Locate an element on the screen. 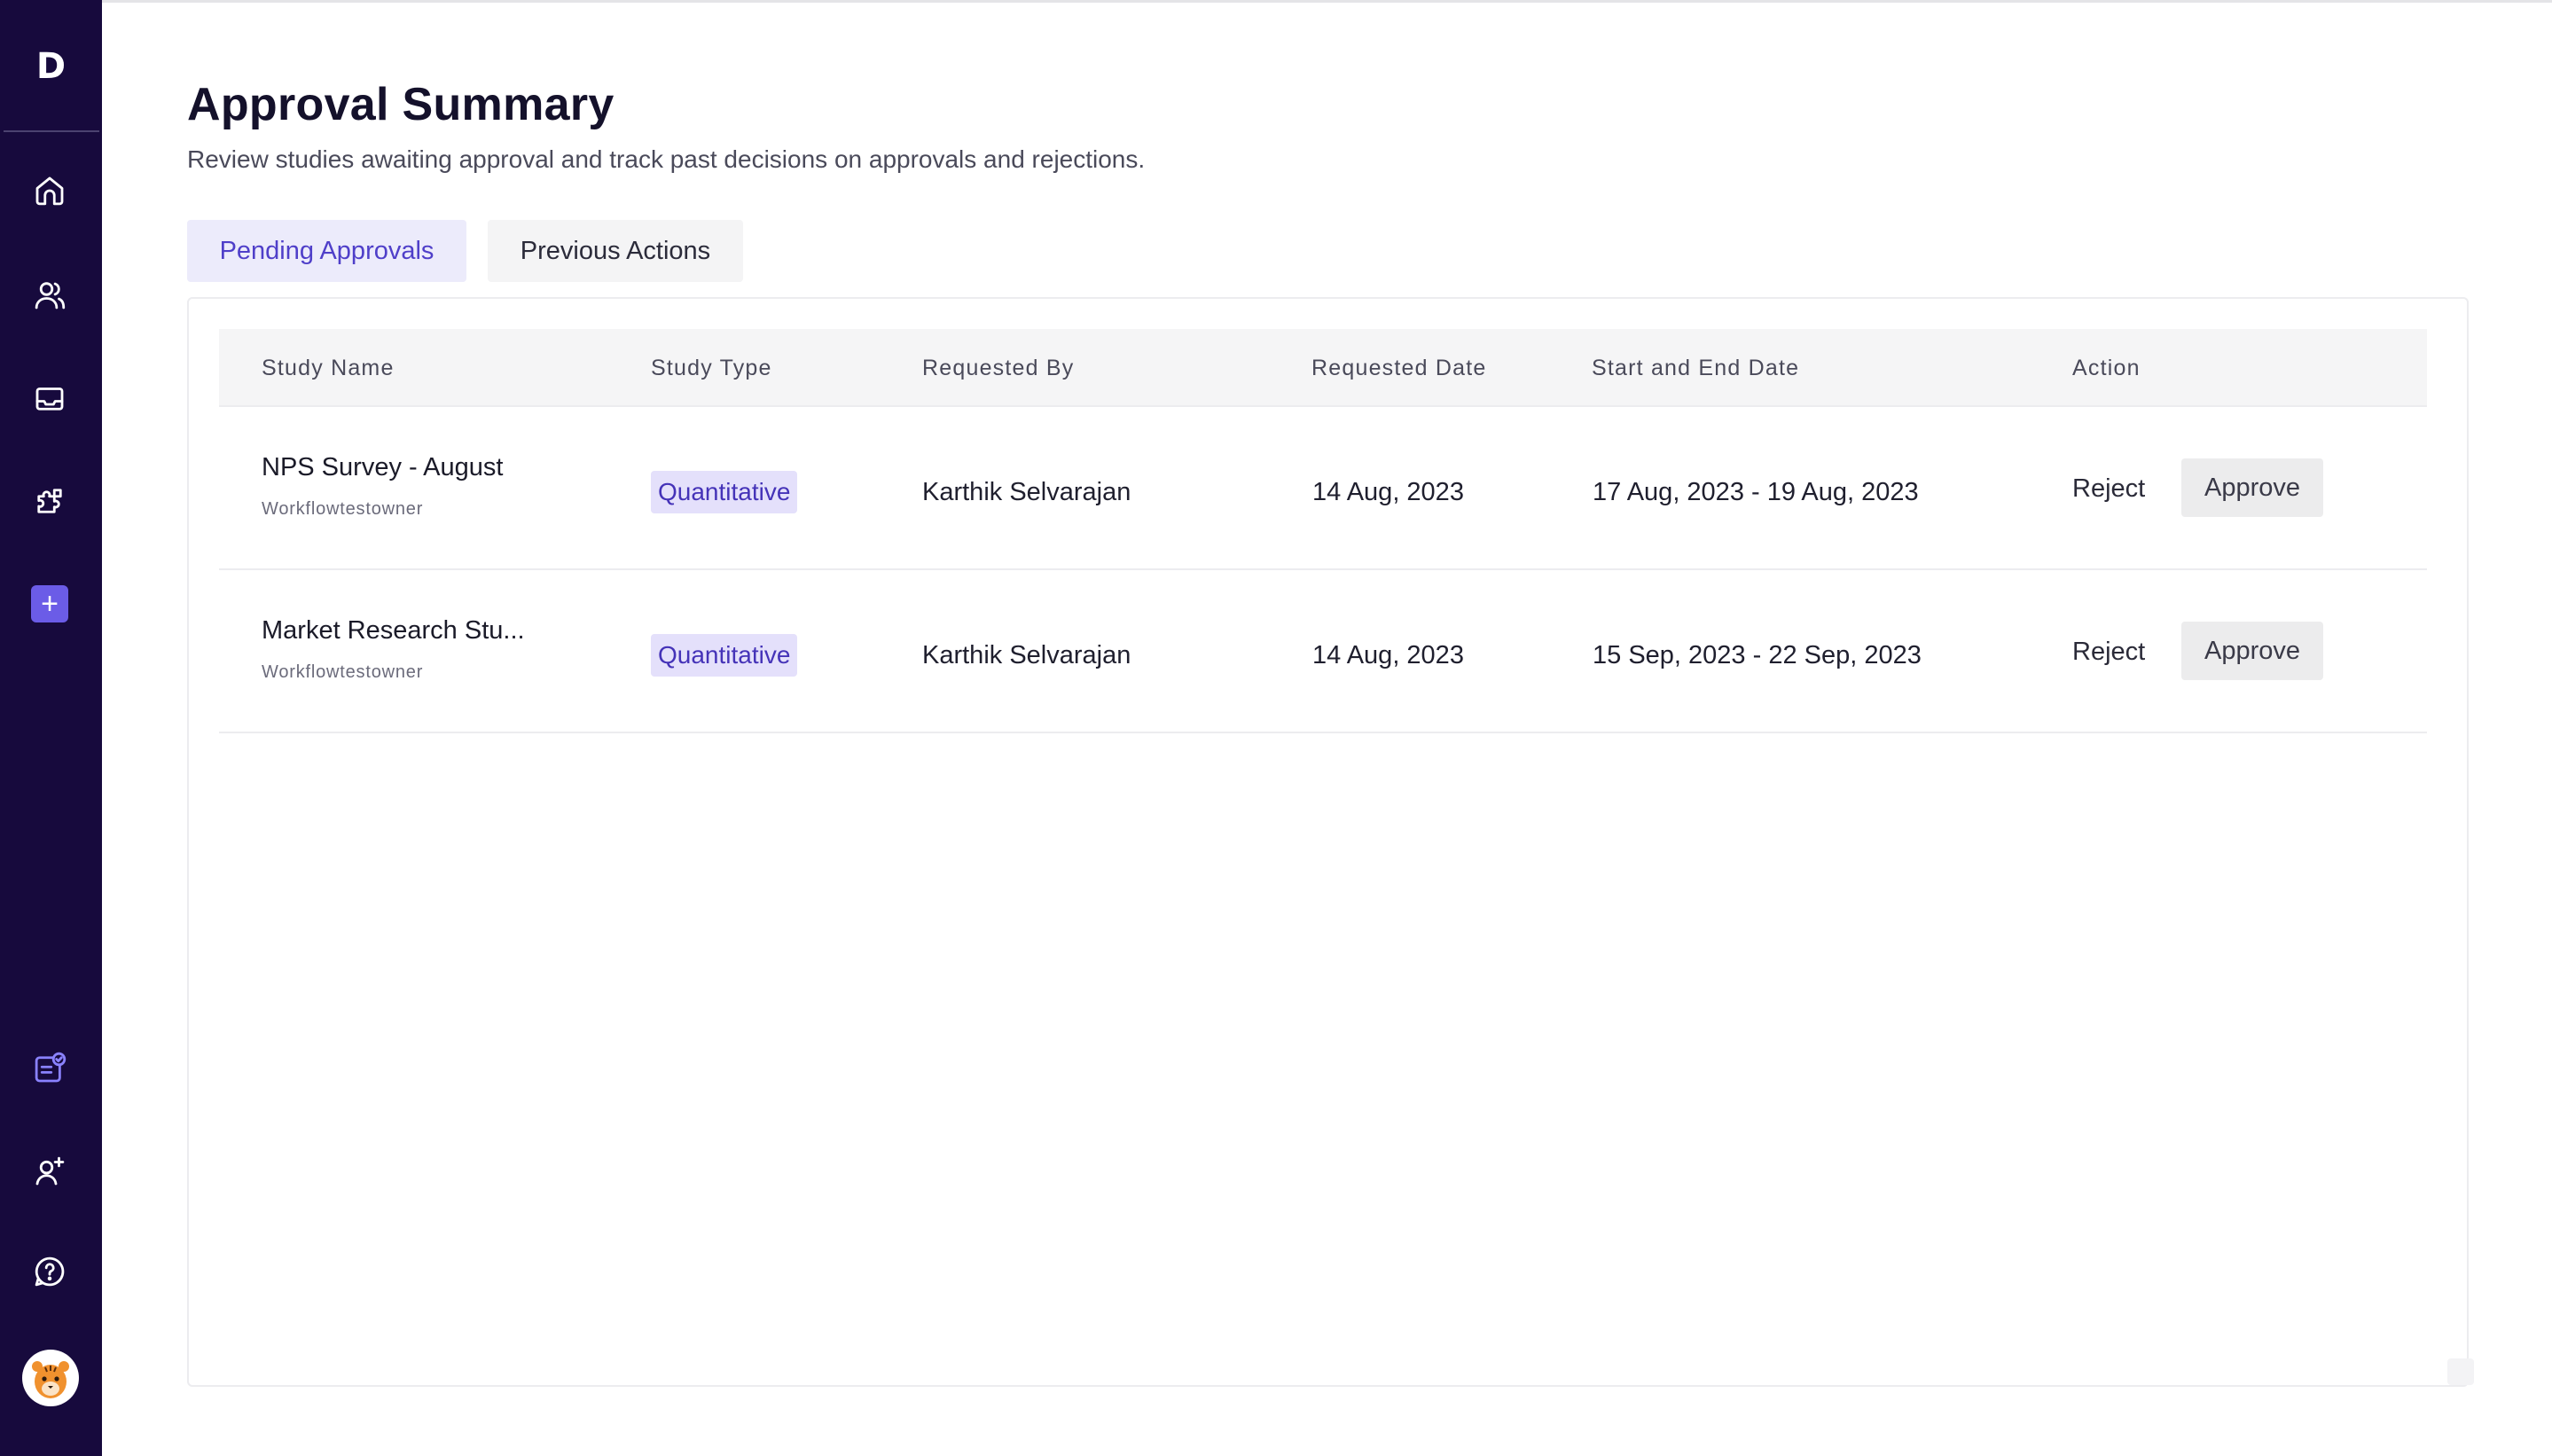 The height and width of the screenshot is (1456, 2552). column-header-requested-by: Requested By is located at coordinates (998, 367).